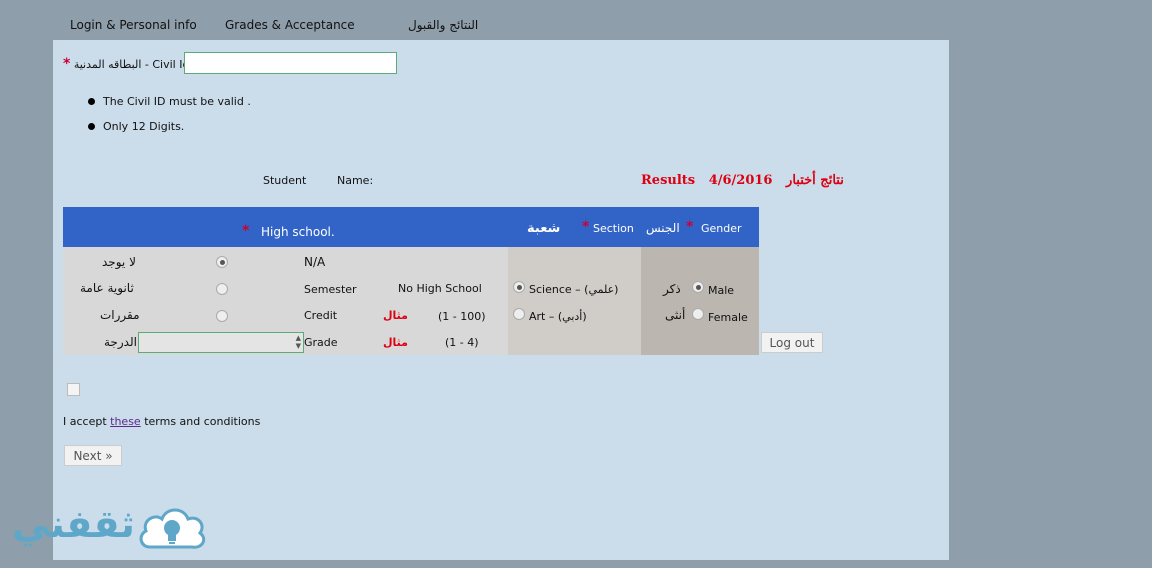  Describe the element at coordinates (222, 262) in the screenshot. I see `radio-none` at that location.